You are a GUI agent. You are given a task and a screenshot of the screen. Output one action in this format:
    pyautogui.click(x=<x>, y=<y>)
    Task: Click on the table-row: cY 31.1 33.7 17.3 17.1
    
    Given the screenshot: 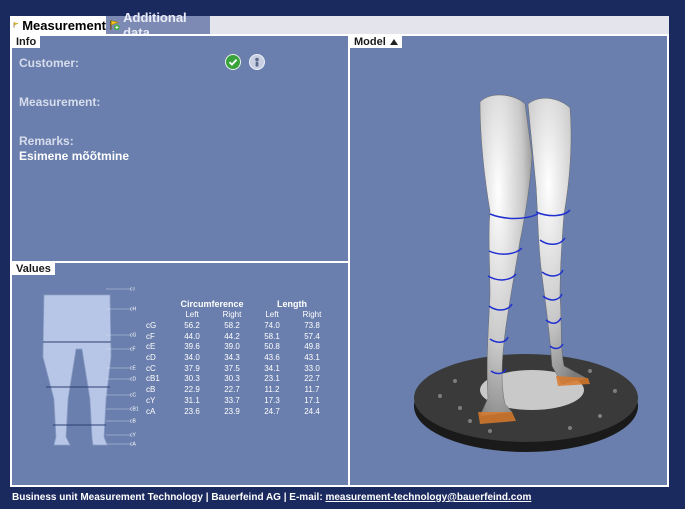 What is the action you would take?
    pyautogui.click(x=235, y=401)
    